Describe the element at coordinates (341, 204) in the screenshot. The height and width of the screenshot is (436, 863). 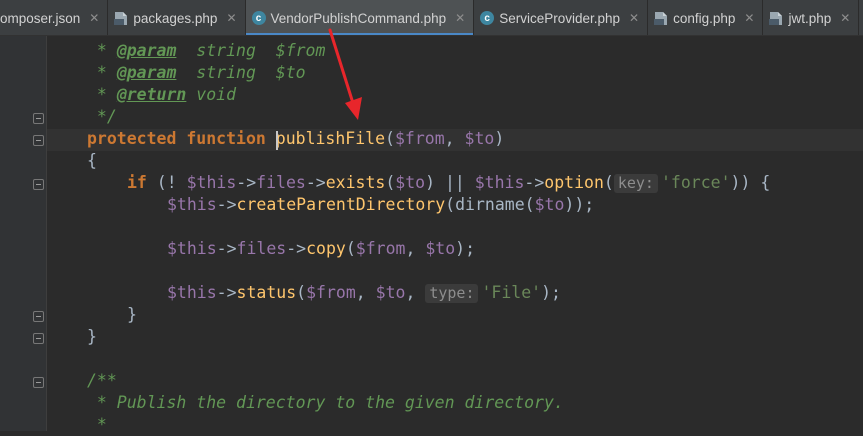
I see `method-call: createParentDirectory` at that location.